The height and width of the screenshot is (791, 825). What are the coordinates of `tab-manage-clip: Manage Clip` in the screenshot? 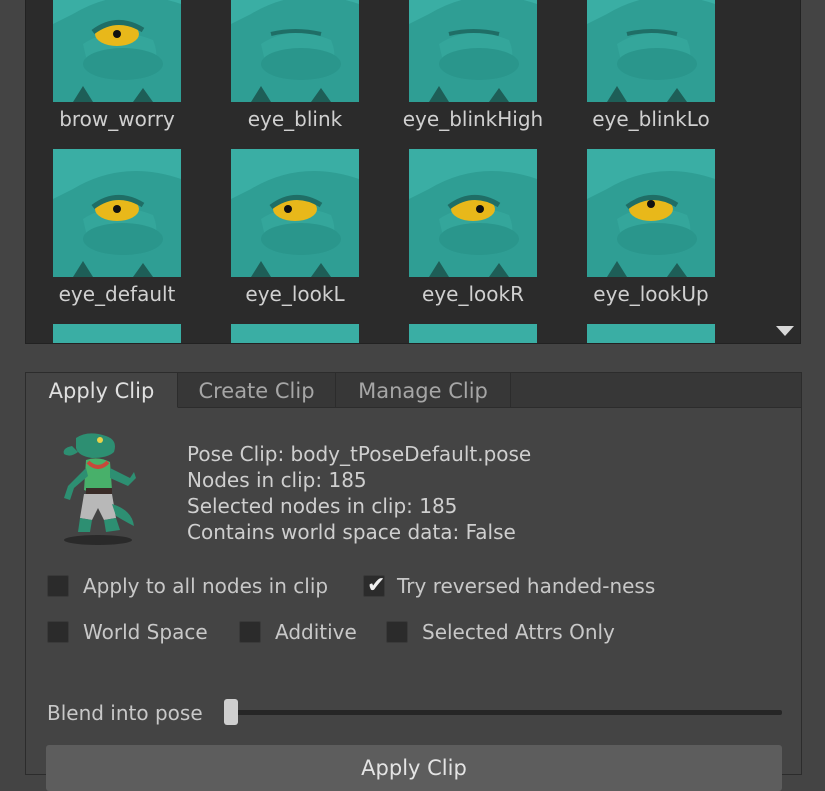 It's located at (423, 390).